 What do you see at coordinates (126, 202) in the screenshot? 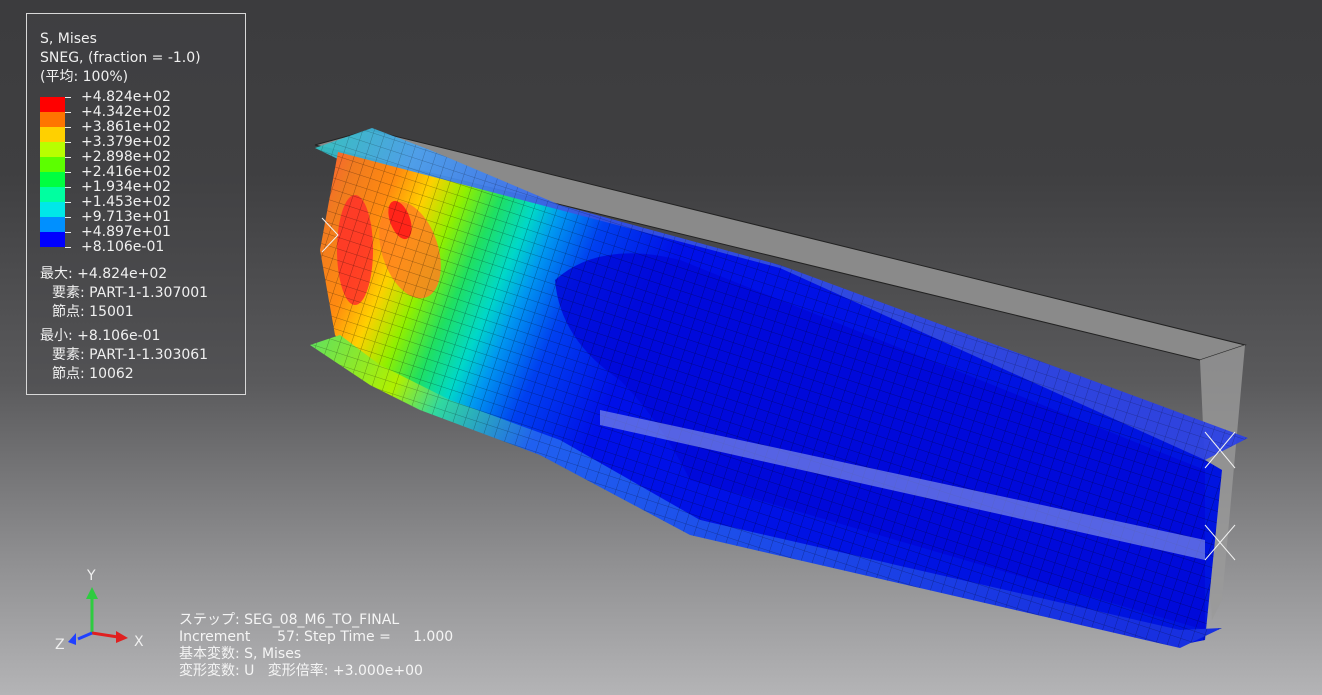
I see `legend-value: +1.453e+02` at bounding box center [126, 202].